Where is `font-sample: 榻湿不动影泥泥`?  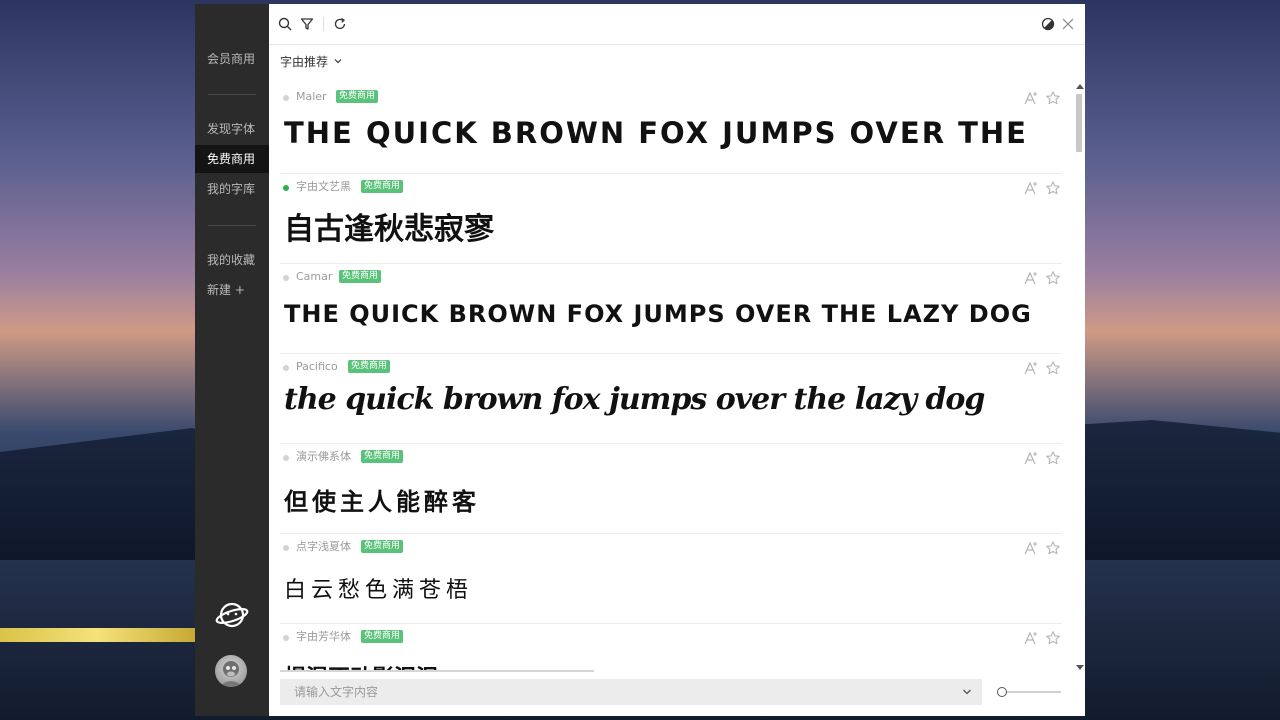 font-sample: 榻湿不动影泥泥 is located at coordinates (660, 665).